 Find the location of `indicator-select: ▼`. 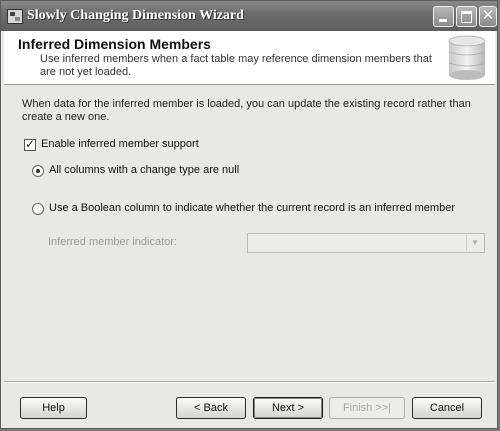

indicator-select: ▼ is located at coordinates (366, 243).